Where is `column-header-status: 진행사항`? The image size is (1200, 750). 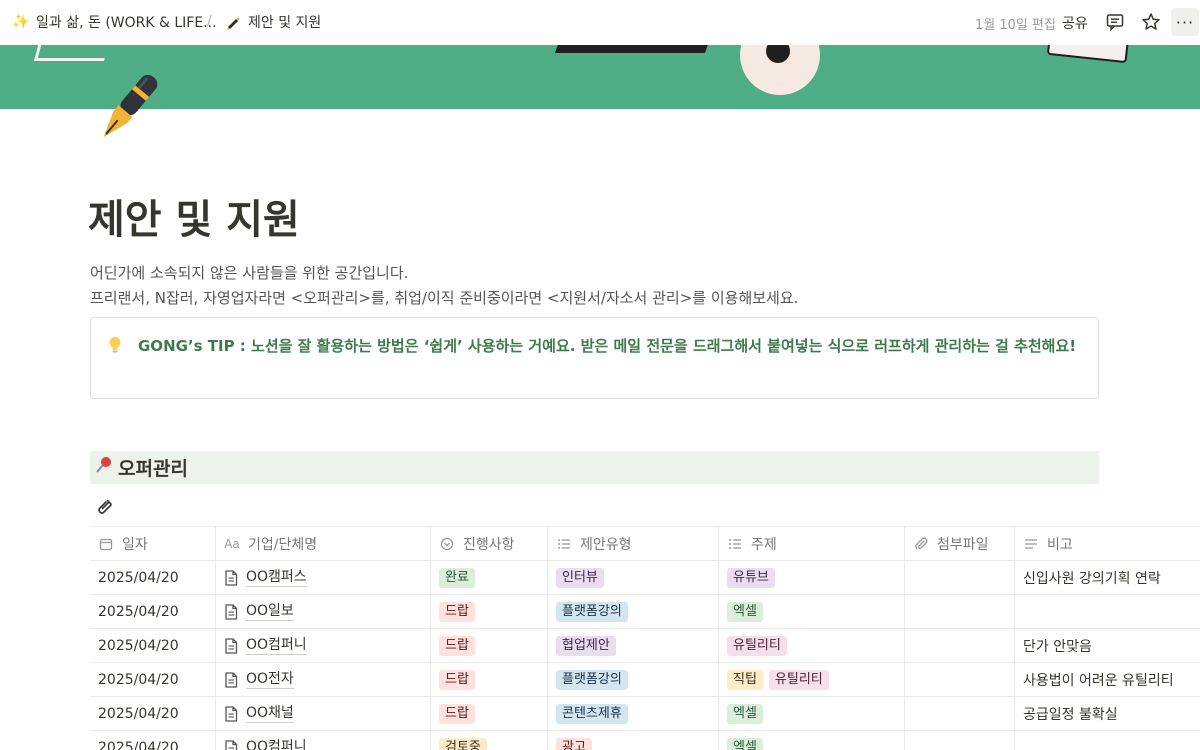 column-header-status: 진행사항 is located at coordinates (489, 543).